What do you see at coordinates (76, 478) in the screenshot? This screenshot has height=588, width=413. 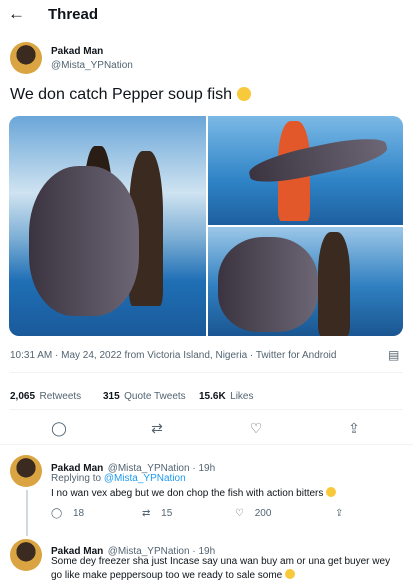 I see `replying-to-prefix: Replying to` at bounding box center [76, 478].